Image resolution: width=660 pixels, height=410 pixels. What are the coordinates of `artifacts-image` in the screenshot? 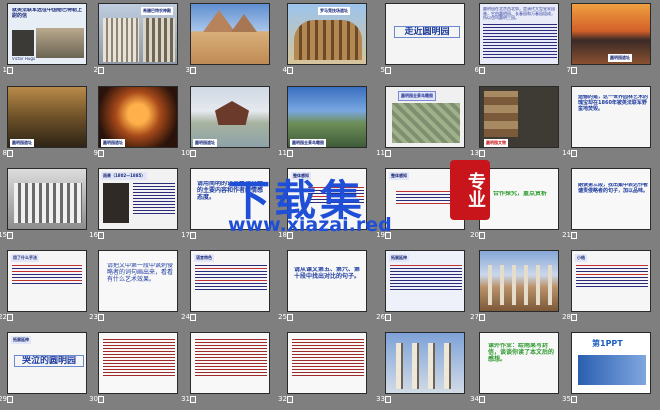 It's located at (501, 114).